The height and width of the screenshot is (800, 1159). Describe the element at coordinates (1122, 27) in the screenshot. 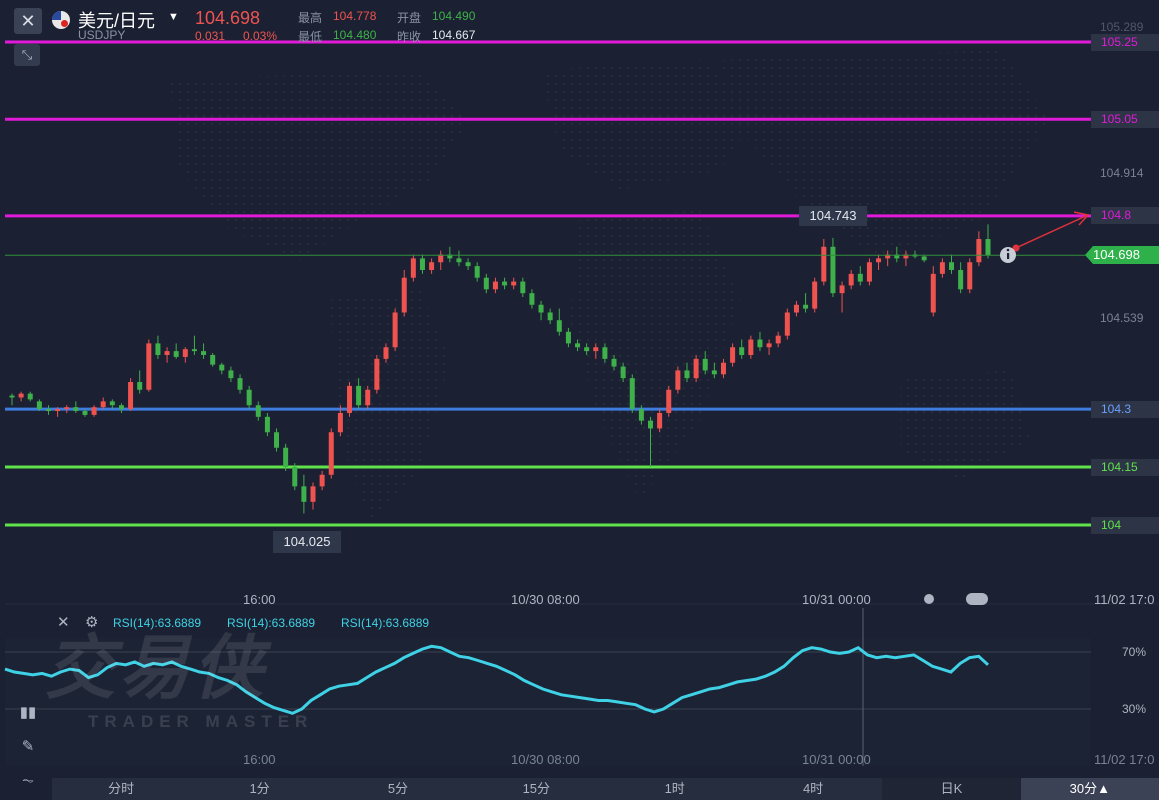

I see `price-tick: 105.289` at that location.